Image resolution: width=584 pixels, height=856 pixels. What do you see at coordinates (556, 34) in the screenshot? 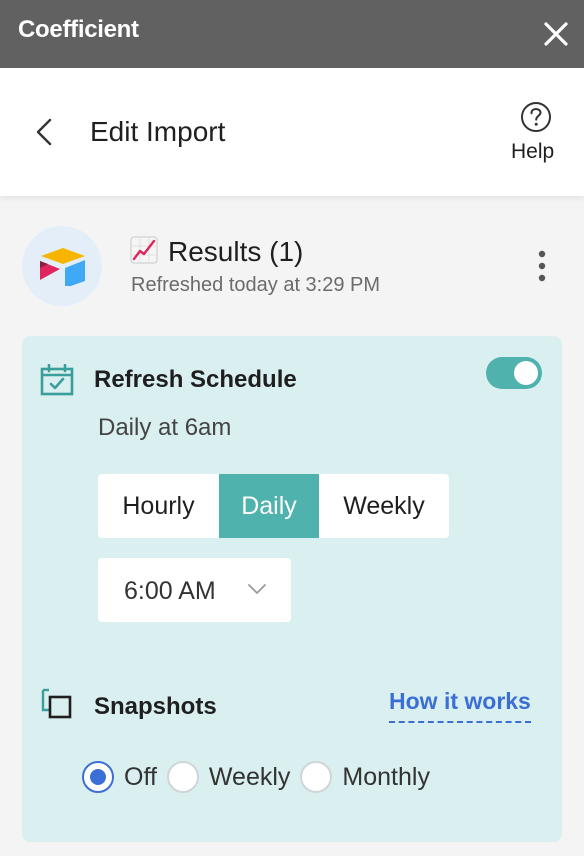
I see `close-icon` at bounding box center [556, 34].